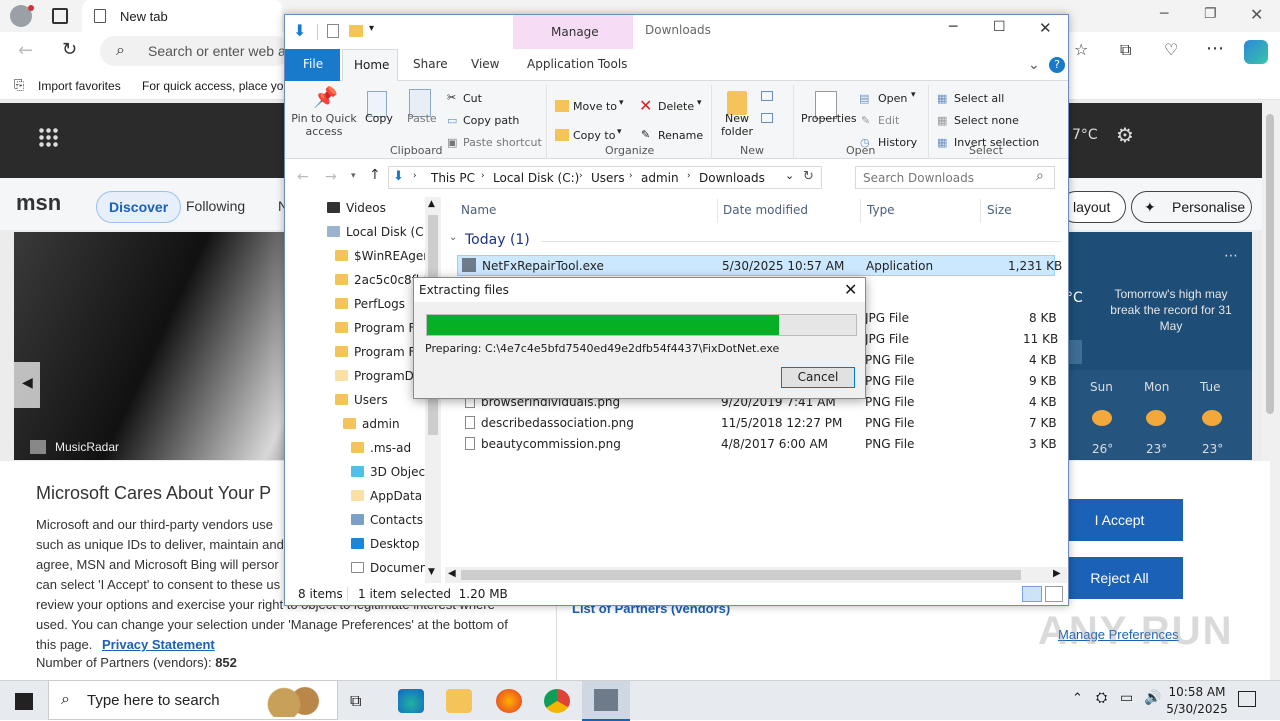  What do you see at coordinates (38, 203) in the screenshot?
I see `msn-logo: msn` at bounding box center [38, 203].